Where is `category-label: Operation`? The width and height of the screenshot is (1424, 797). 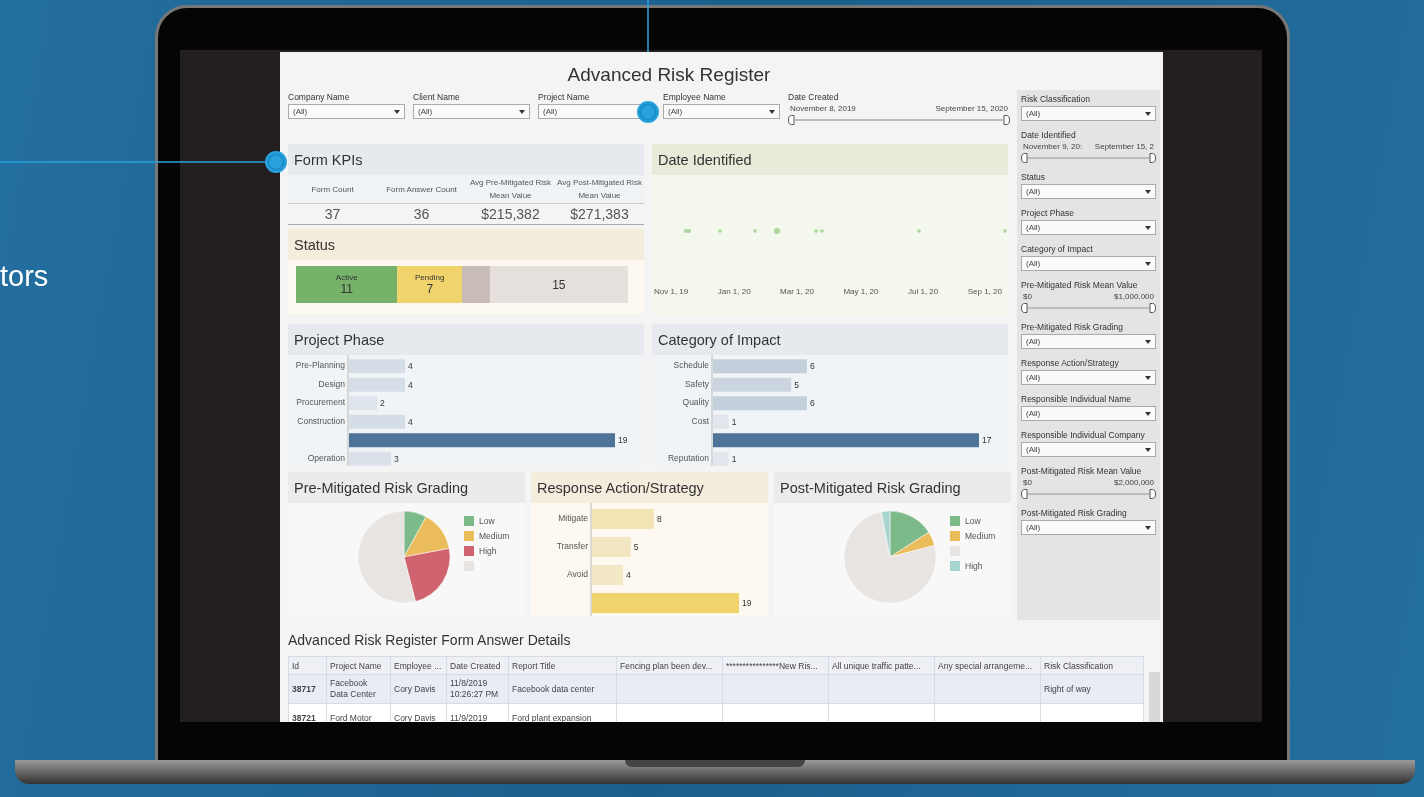 category-label: Operation is located at coordinates (326, 457).